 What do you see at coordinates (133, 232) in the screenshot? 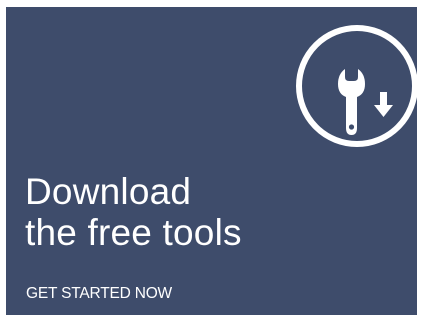
I see `headline-line-2: the free tools` at bounding box center [133, 232].